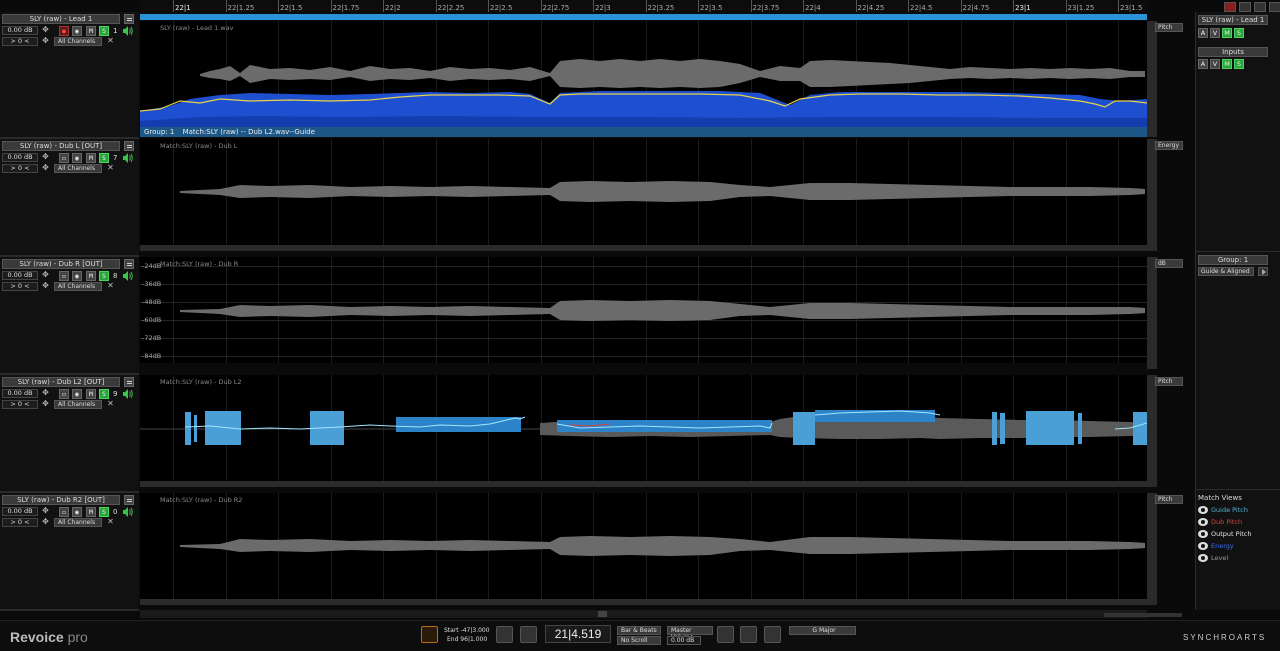 This screenshot has height=651, width=1280. Describe the element at coordinates (1245, 7) in the screenshot. I see `expand-horizontal-icon` at that location.